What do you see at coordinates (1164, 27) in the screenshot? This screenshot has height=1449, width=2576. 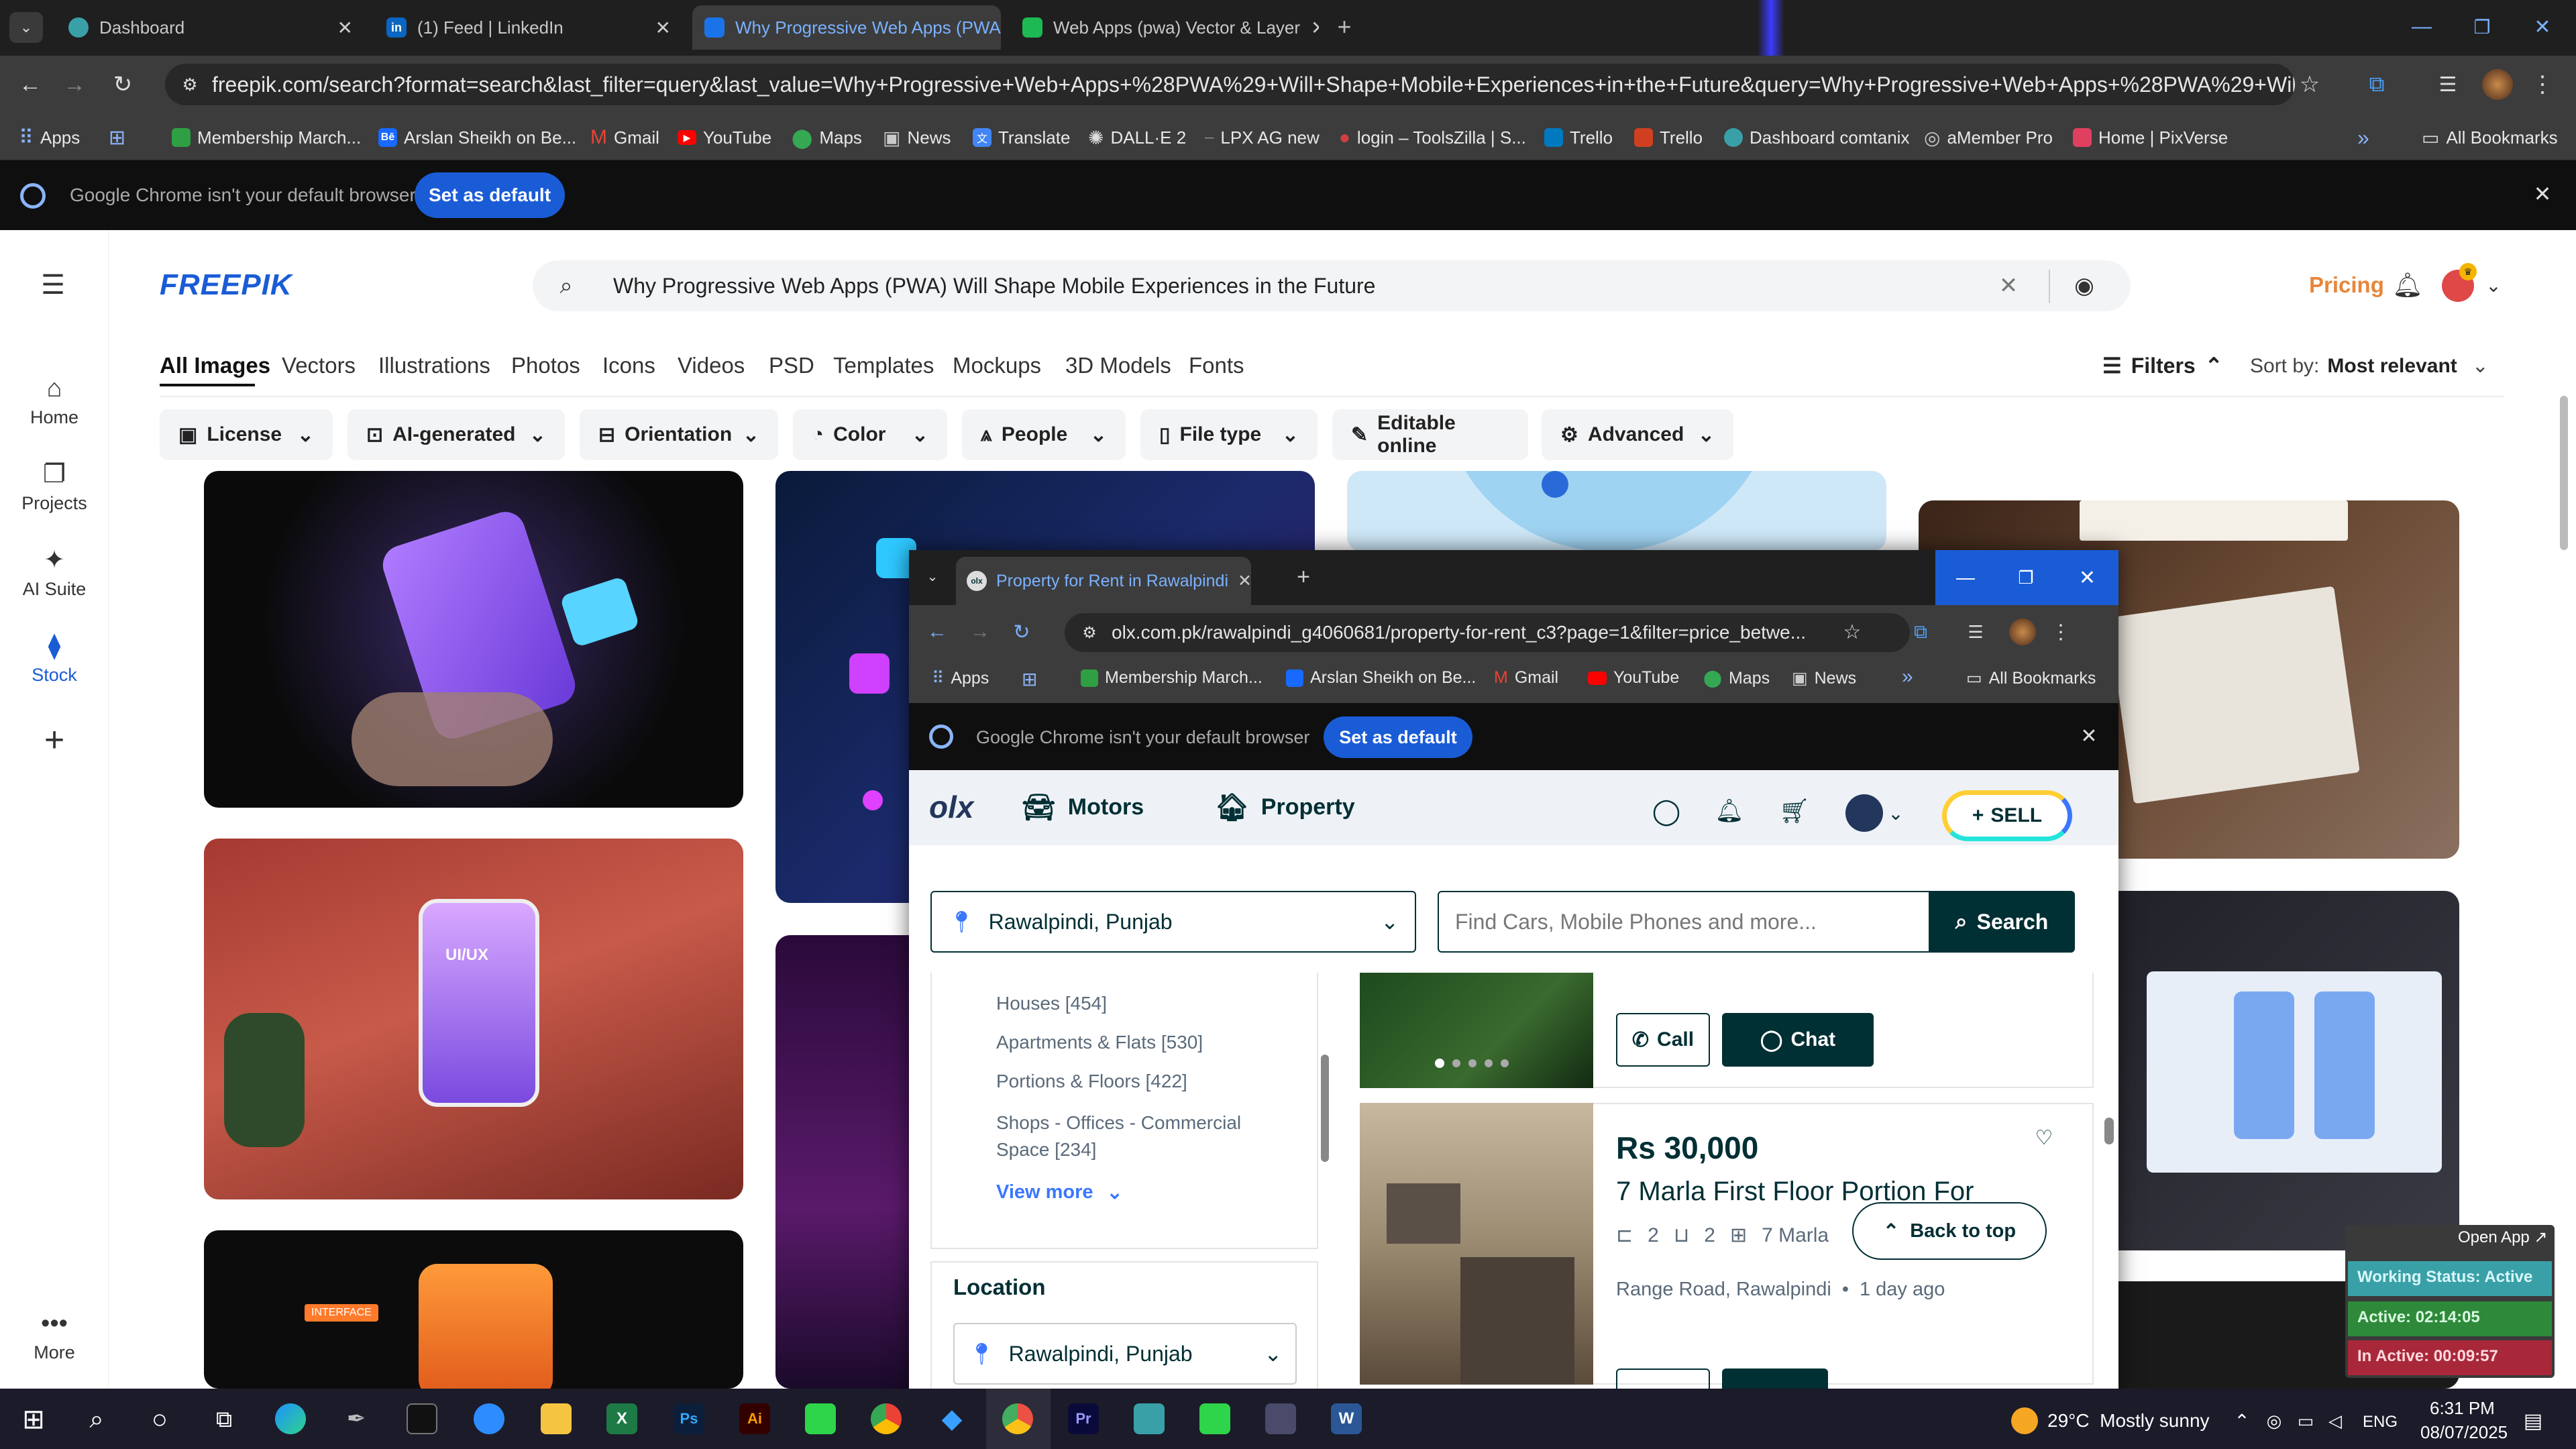 I see `tab-web-apps: Web Apps (pwa) Vector & Layer ✕` at bounding box center [1164, 27].